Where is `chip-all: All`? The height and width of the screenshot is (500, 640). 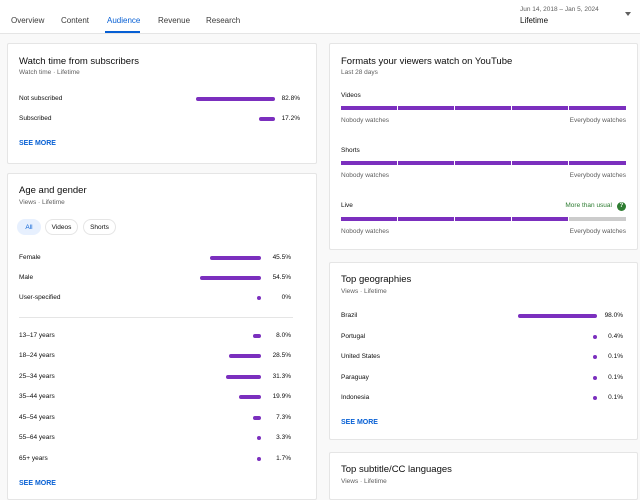 chip-all: All is located at coordinates (29, 227).